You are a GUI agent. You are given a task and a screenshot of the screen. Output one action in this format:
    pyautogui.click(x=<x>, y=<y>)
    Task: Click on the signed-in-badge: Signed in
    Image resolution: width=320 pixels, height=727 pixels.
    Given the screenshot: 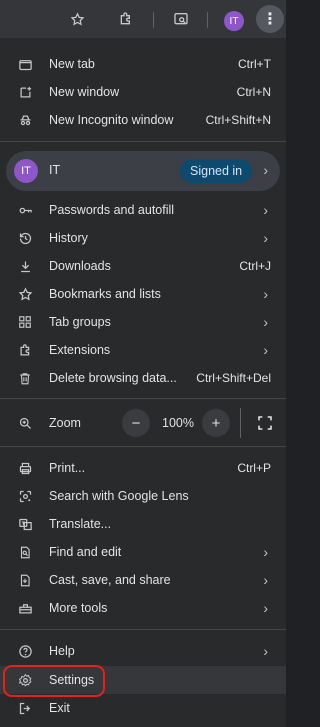 What is the action you would take?
    pyautogui.click(x=216, y=171)
    